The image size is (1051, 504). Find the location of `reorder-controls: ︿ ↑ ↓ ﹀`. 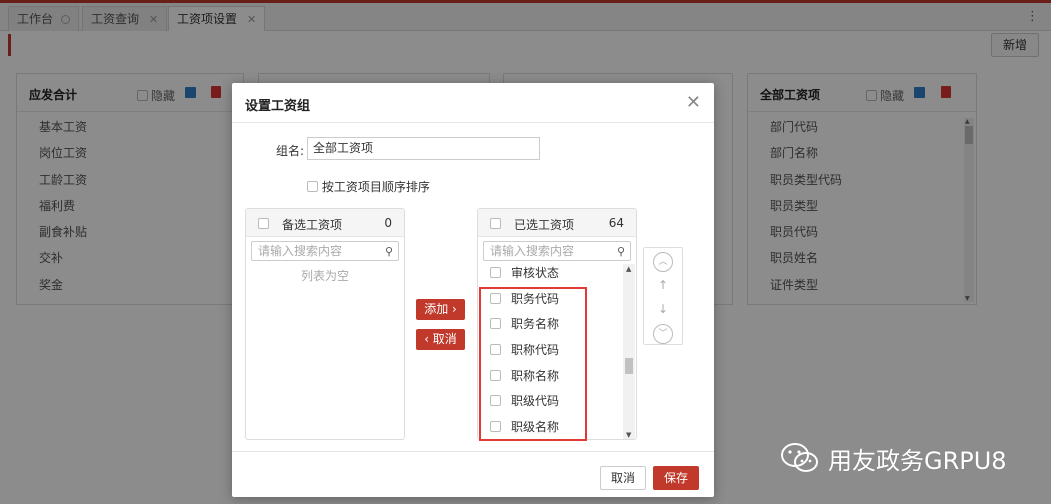

reorder-controls: ︿ ↑ ↓ ﹀ is located at coordinates (663, 296).